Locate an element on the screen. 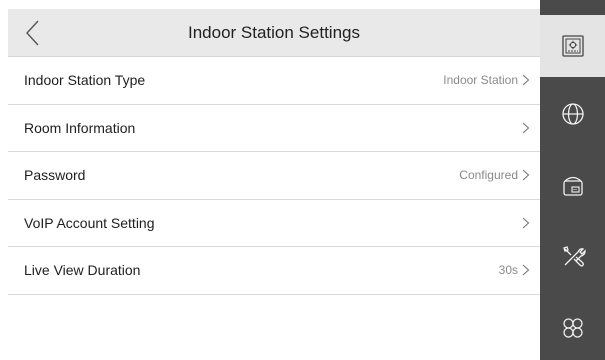 The width and height of the screenshot is (605, 360). settings-row-value: Configured is located at coordinates (488, 175).